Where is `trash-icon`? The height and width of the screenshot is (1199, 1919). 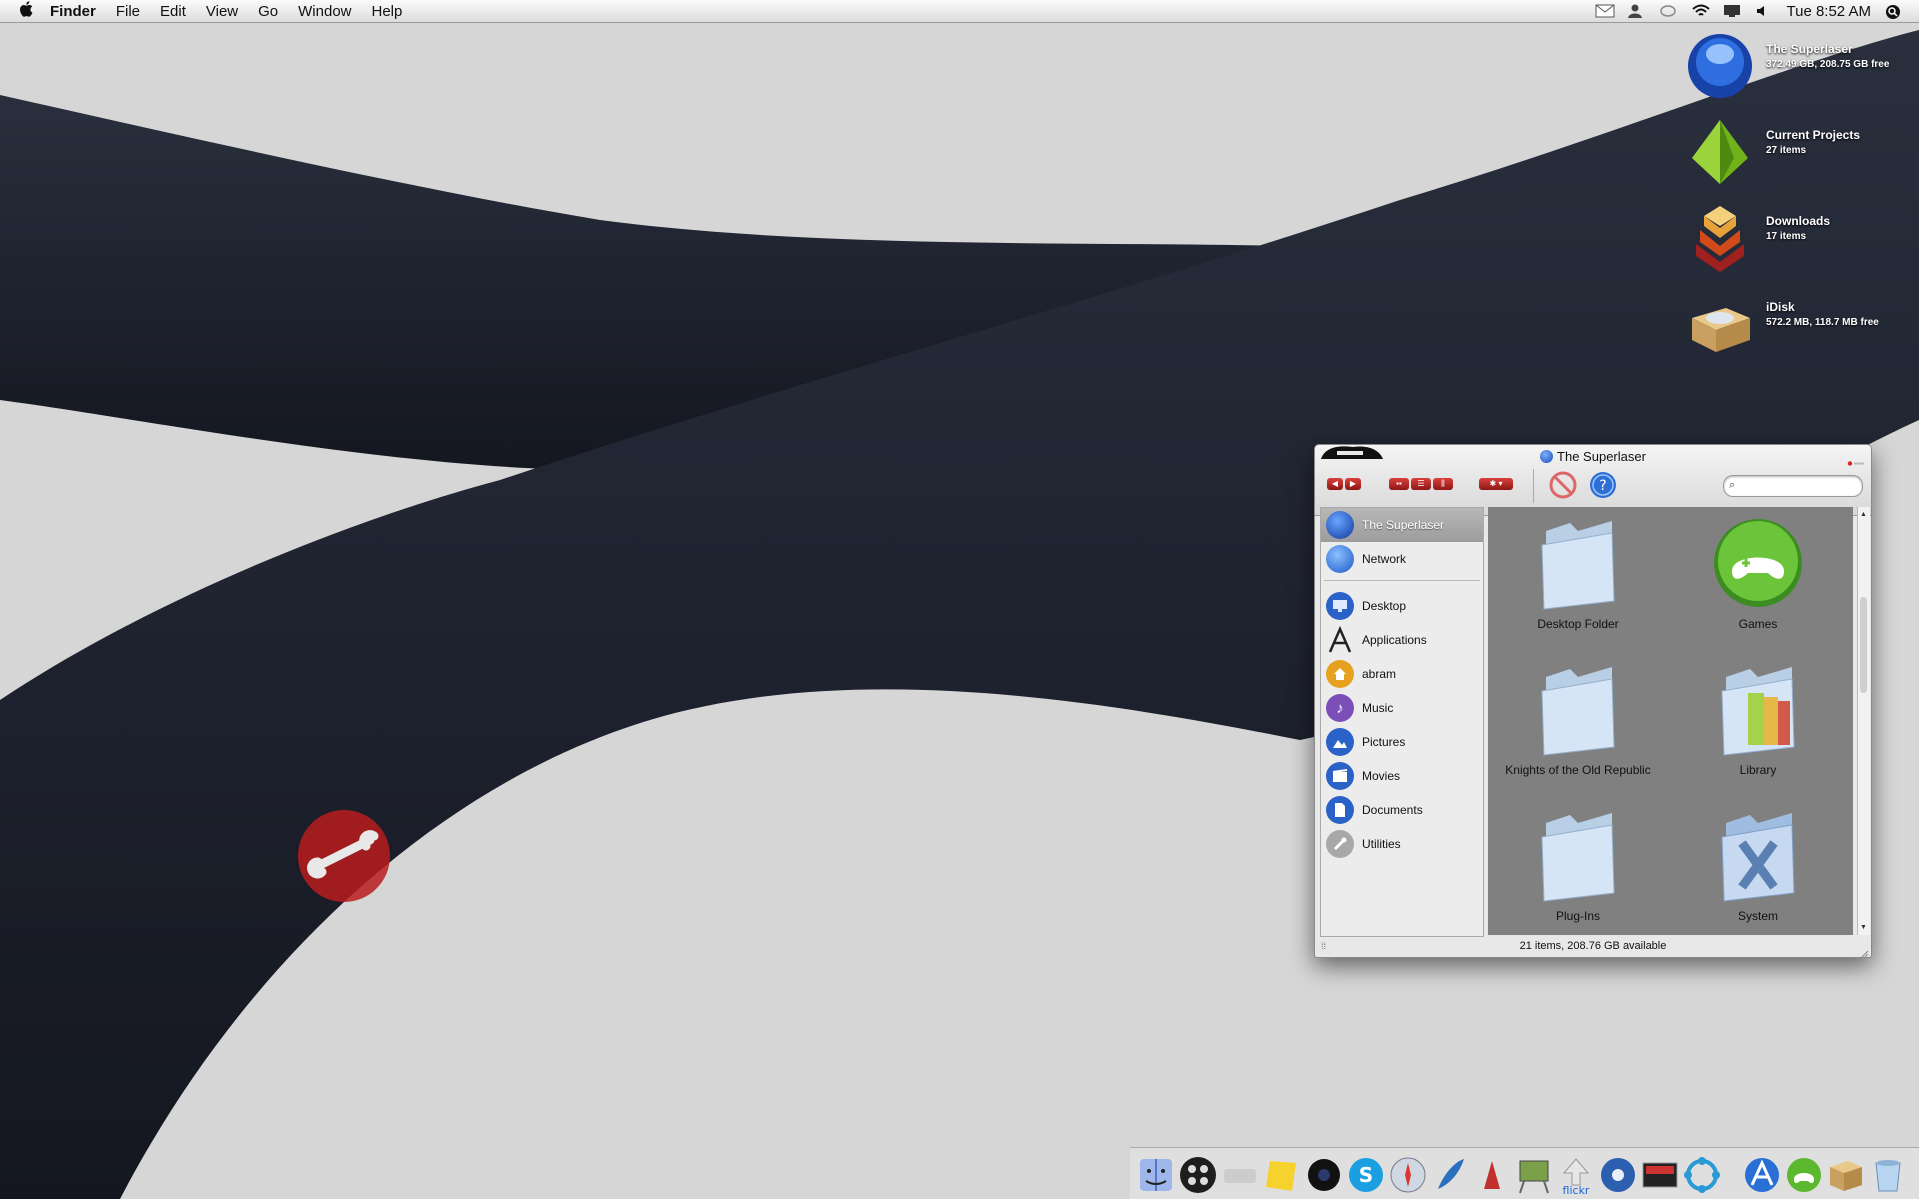
trash-icon is located at coordinates (1888, 1175).